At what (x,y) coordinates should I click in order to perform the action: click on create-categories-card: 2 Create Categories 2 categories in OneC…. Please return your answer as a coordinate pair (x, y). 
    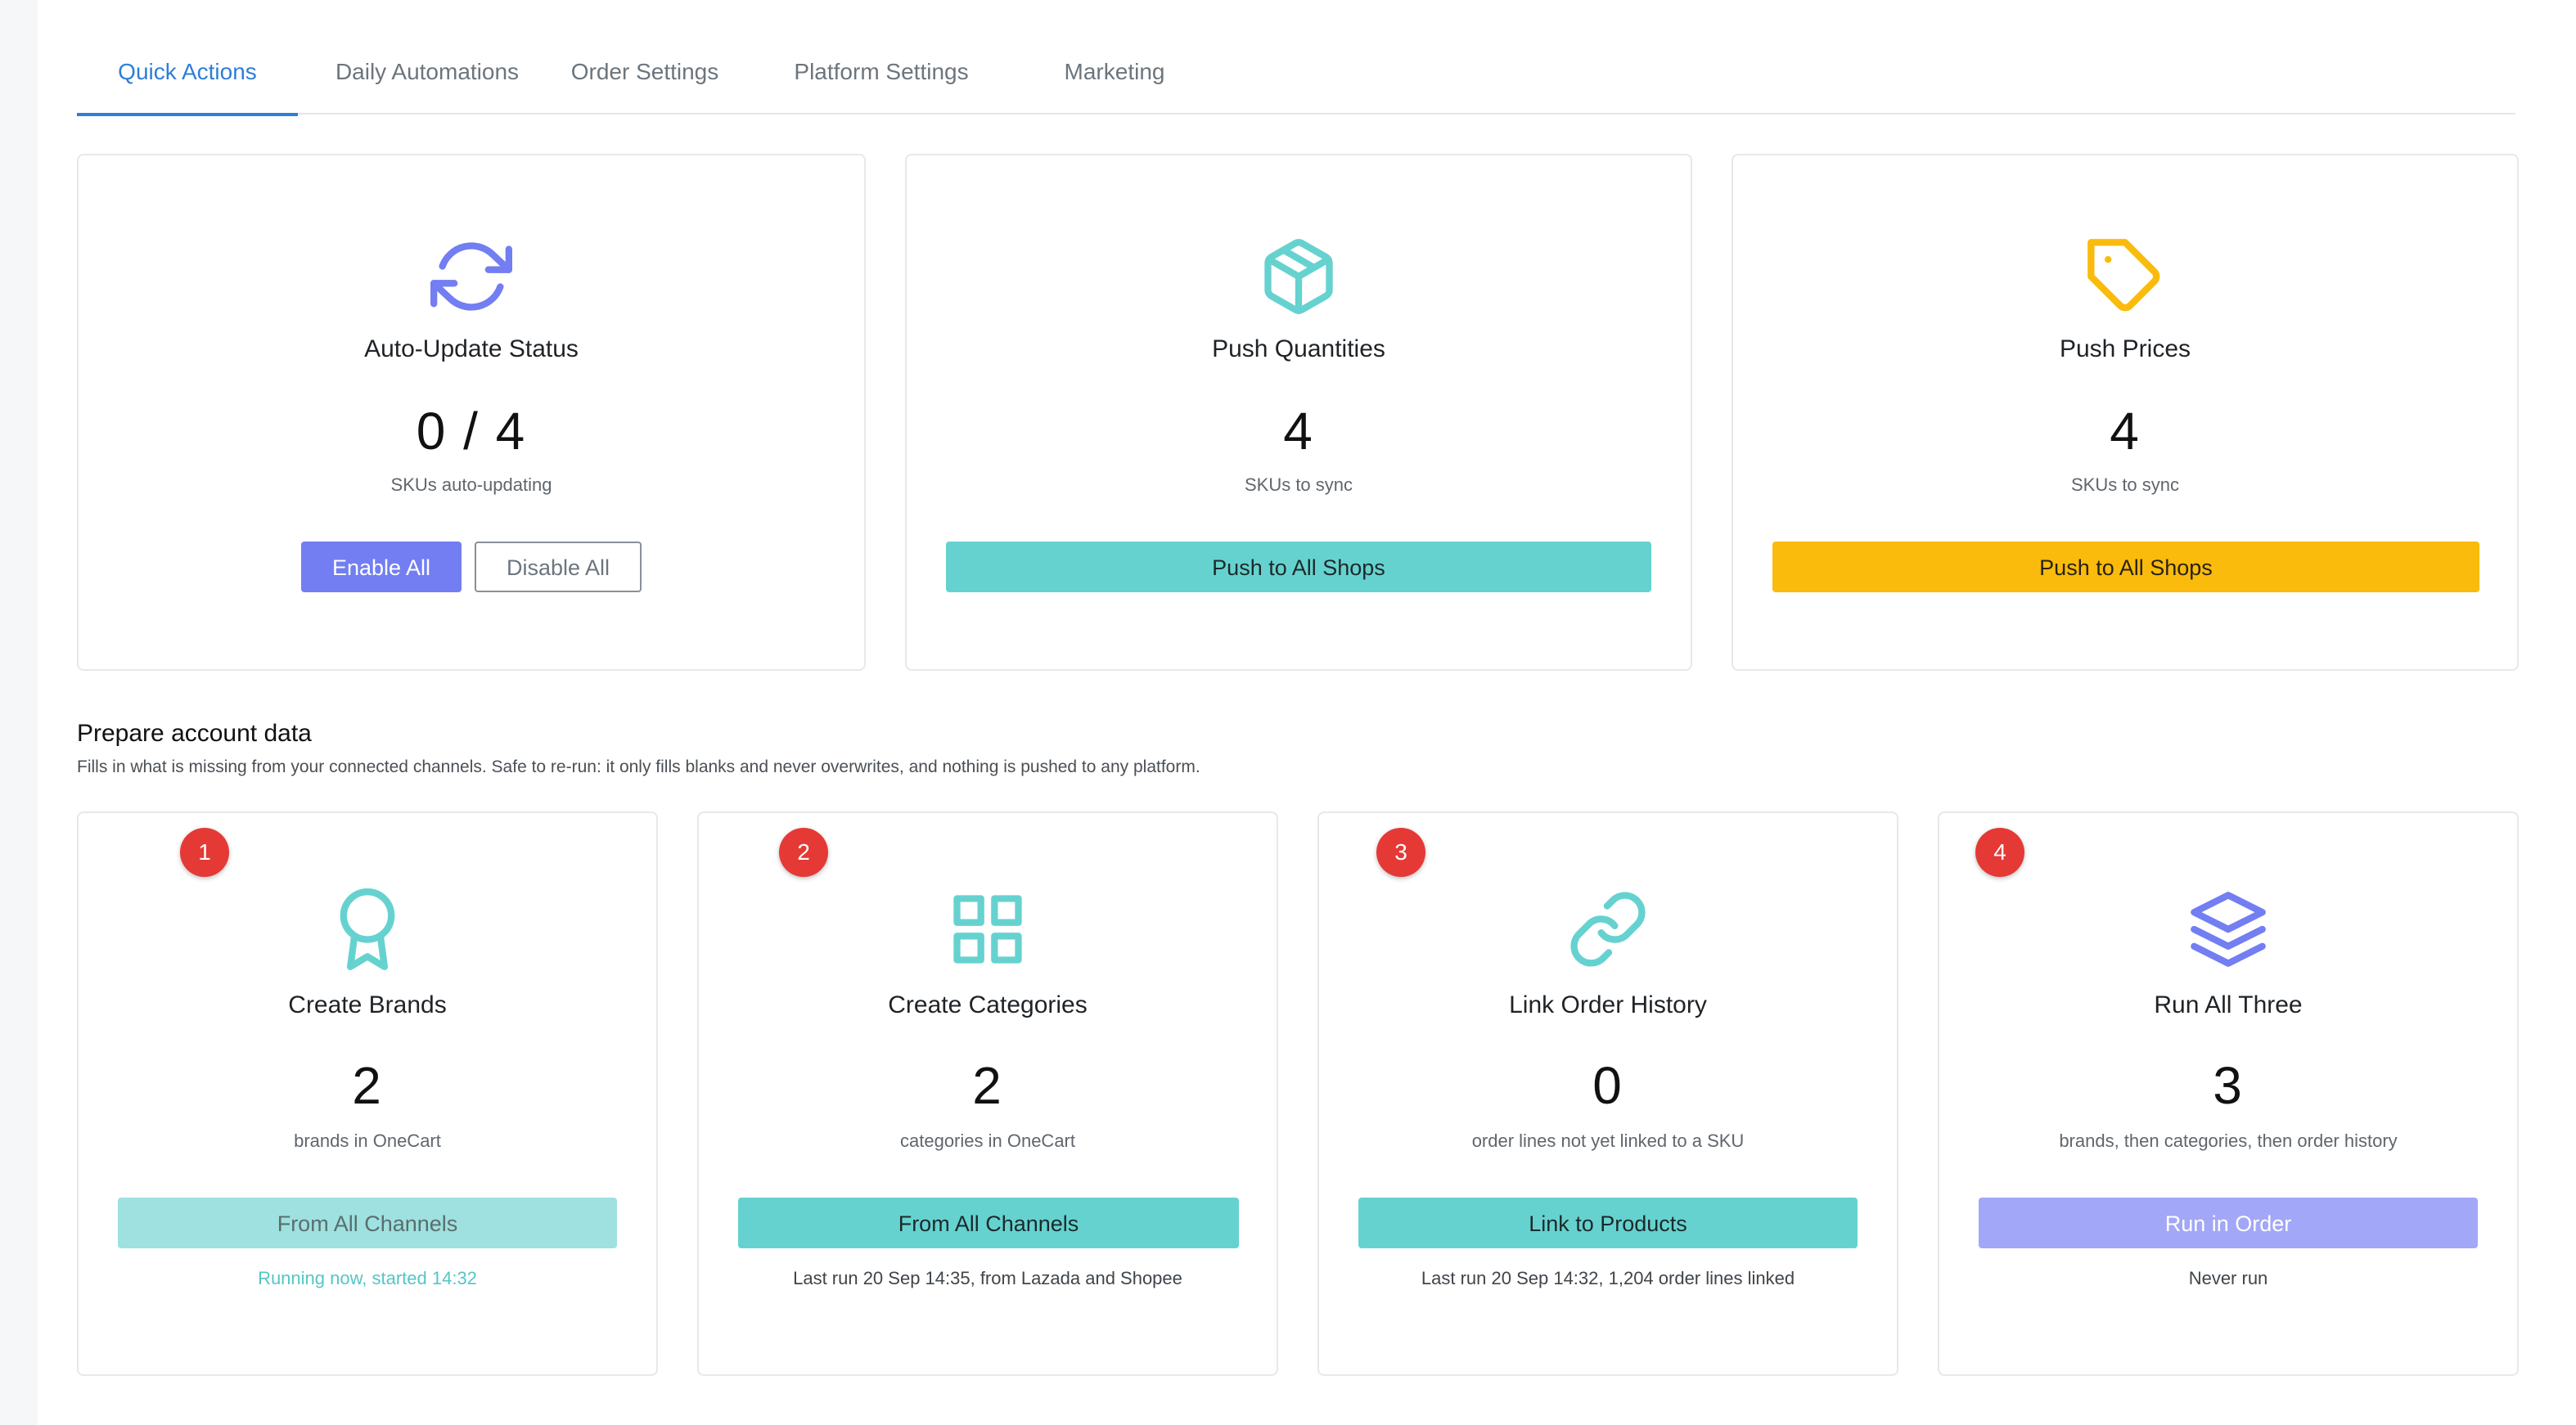
    Looking at the image, I should click on (987, 1093).